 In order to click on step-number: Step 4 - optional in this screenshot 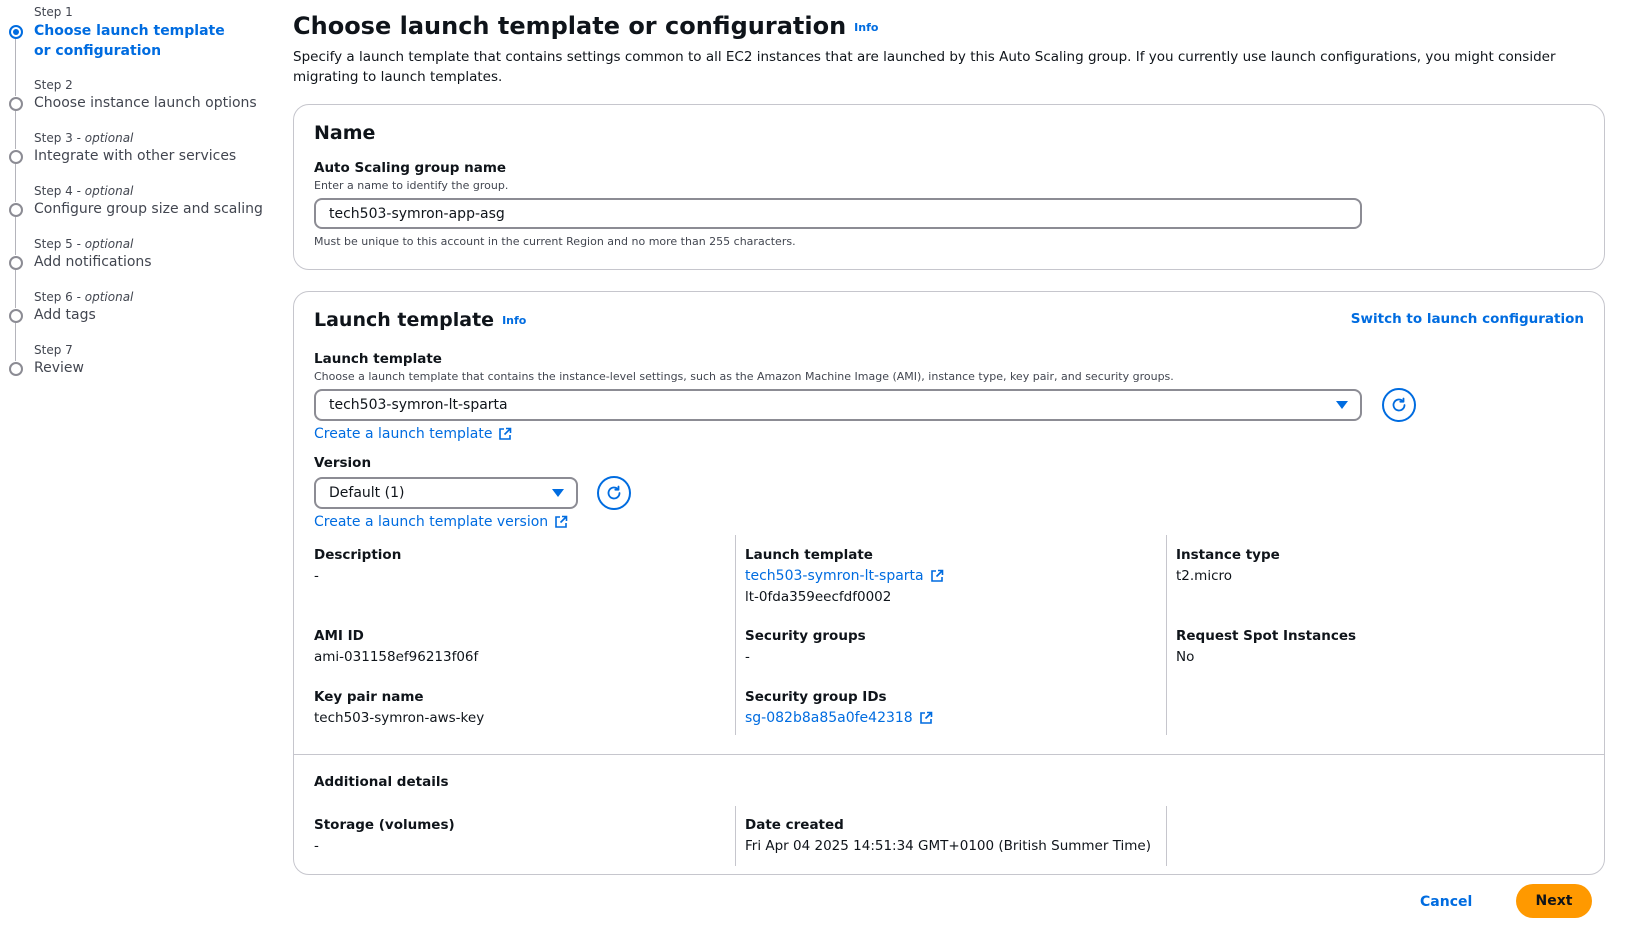, I will do `click(84, 191)`.